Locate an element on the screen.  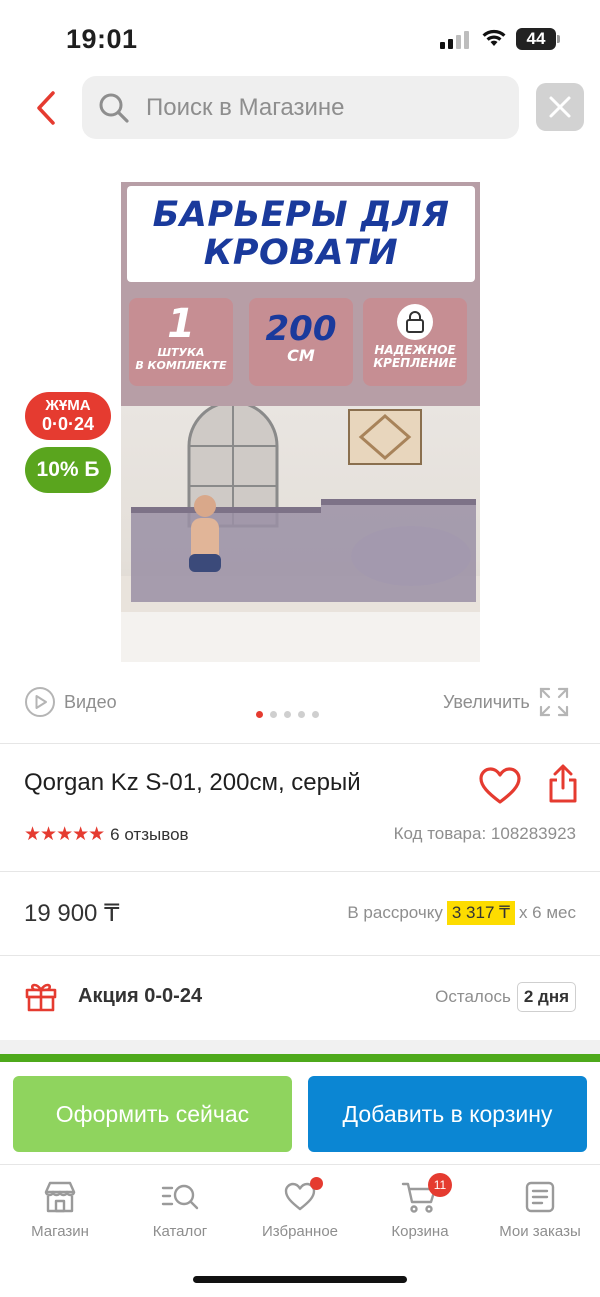
remaining-label: Осталось is located at coordinates (473, 996).